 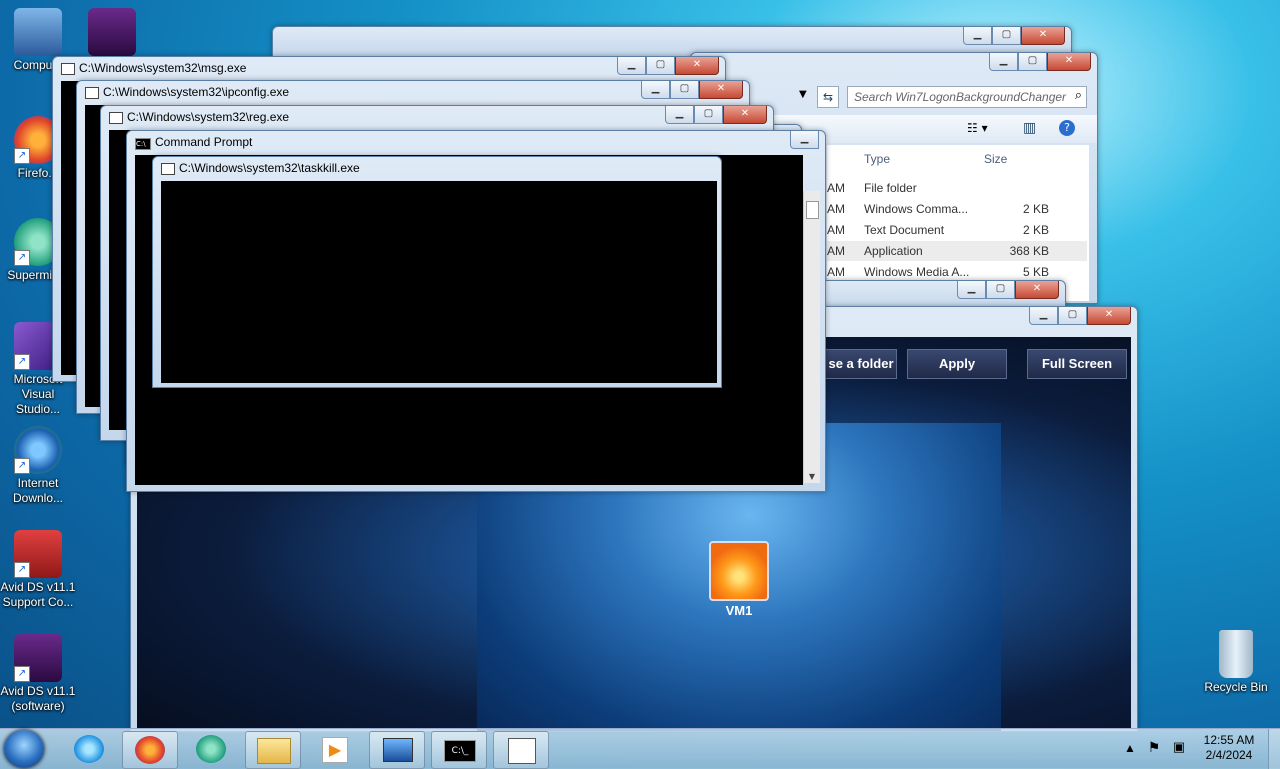 I want to click on desktop-icon-recycle-bin: Recycle Bin, so click(x=1236, y=662).